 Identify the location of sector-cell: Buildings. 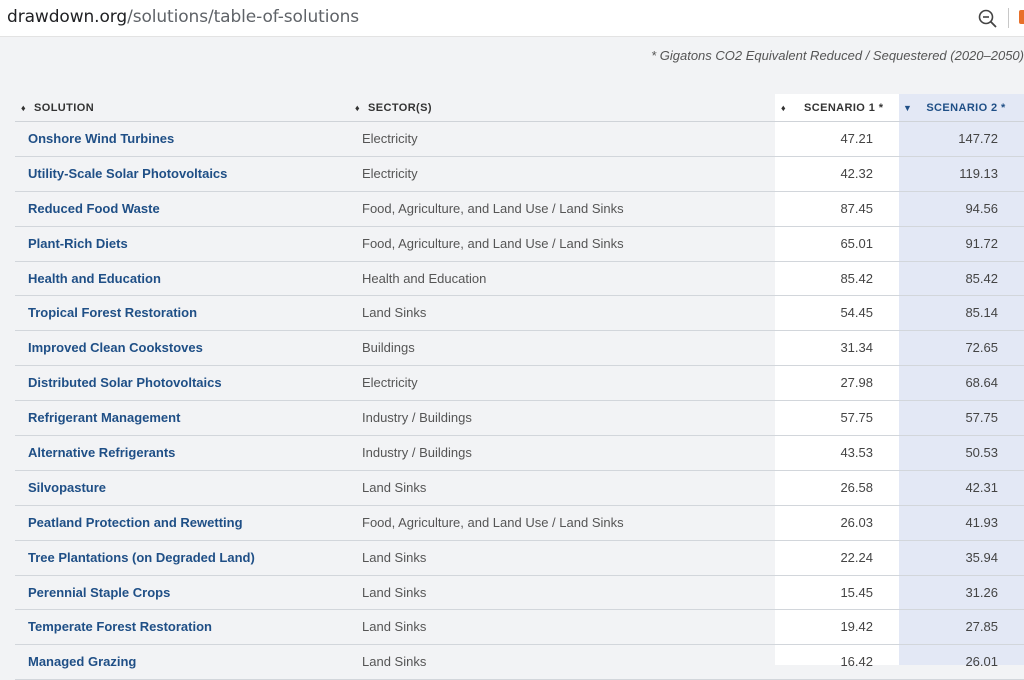
(388, 348).